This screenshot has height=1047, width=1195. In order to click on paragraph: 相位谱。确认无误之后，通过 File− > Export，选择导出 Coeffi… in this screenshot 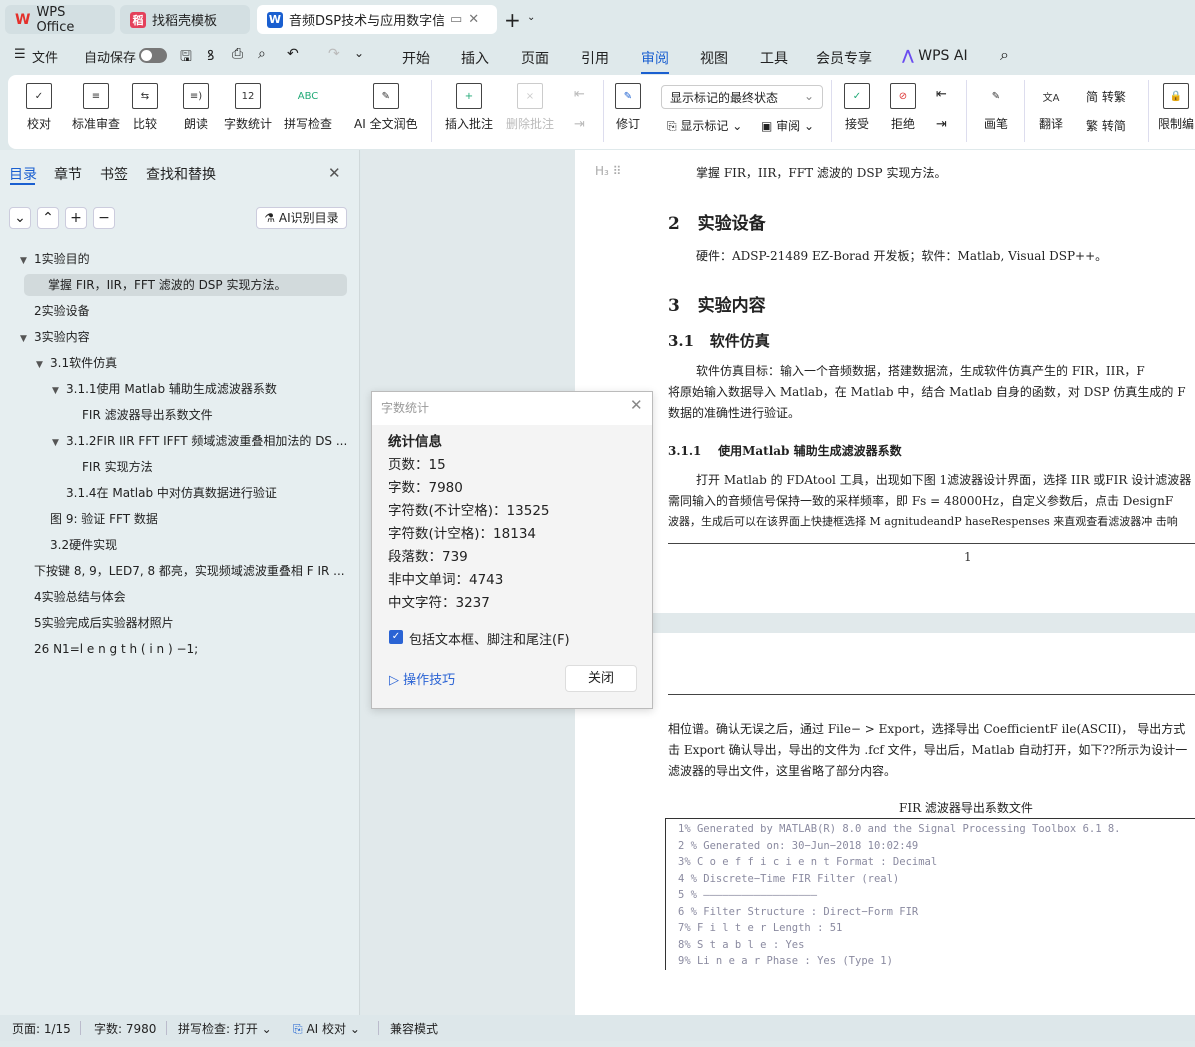, I will do `click(927, 729)`.